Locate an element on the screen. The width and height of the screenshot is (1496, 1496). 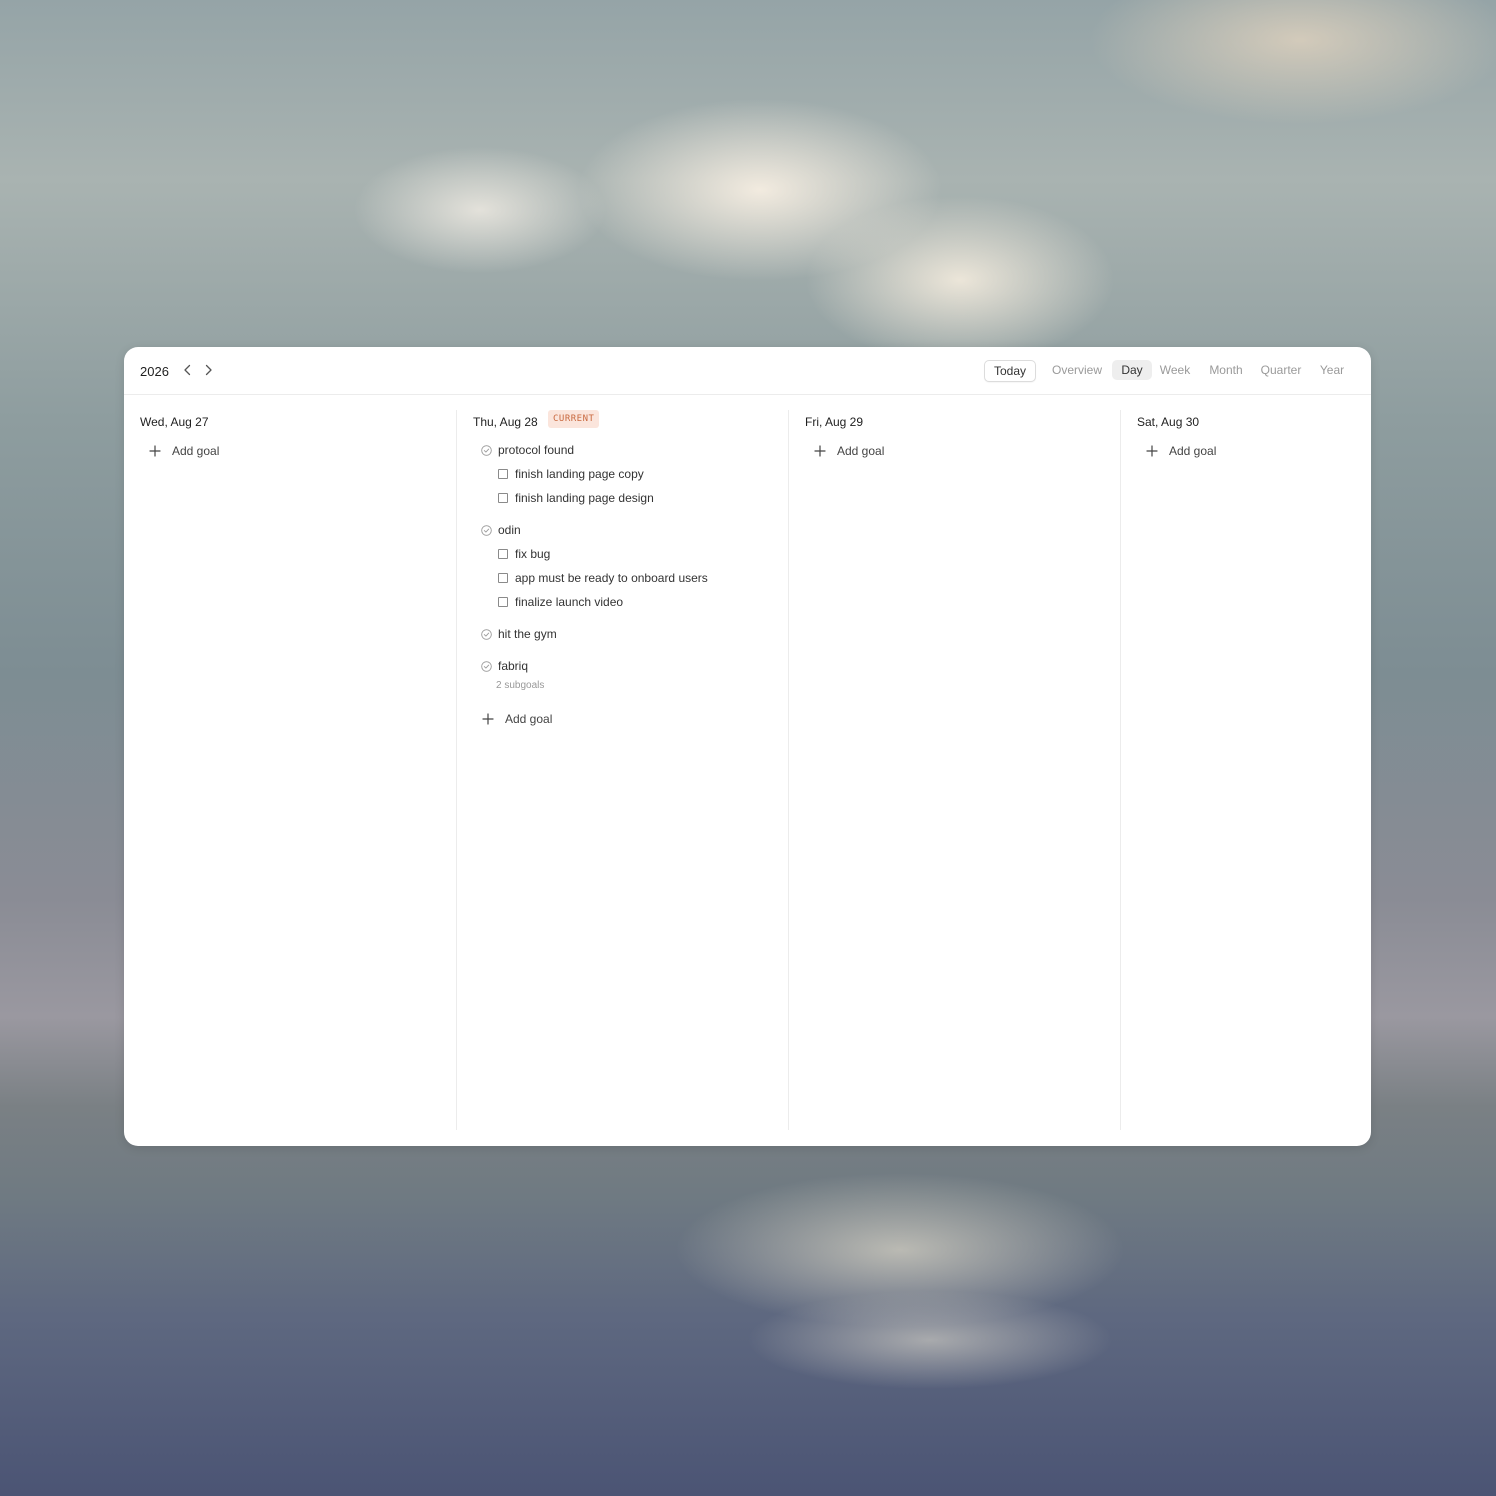
chevron-right-icon is located at coordinates (208, 370).